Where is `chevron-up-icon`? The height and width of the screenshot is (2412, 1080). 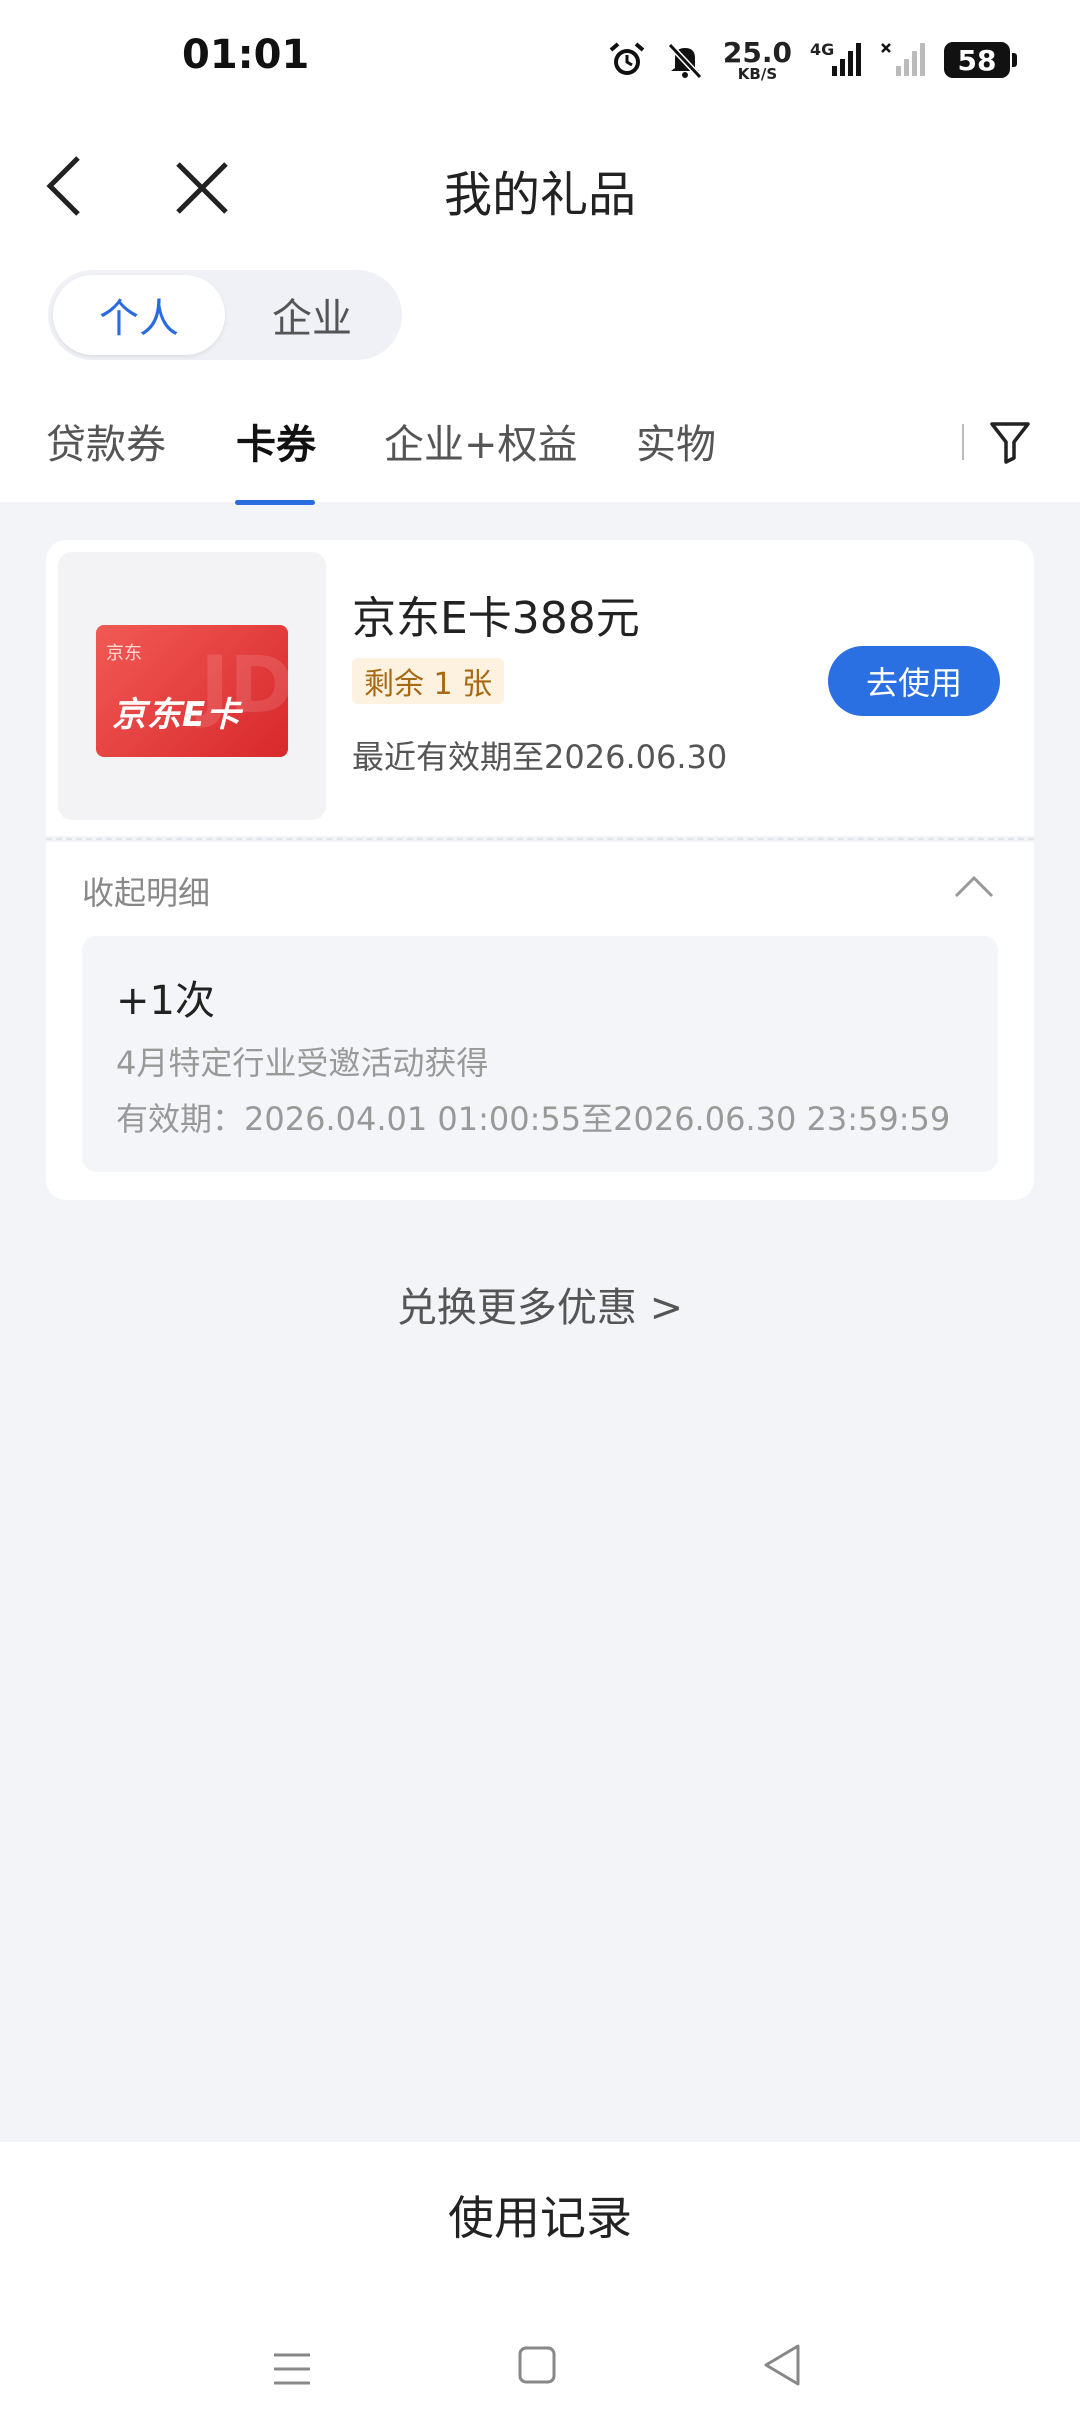
chevron-up-icon is located at coordinates (974, 887).